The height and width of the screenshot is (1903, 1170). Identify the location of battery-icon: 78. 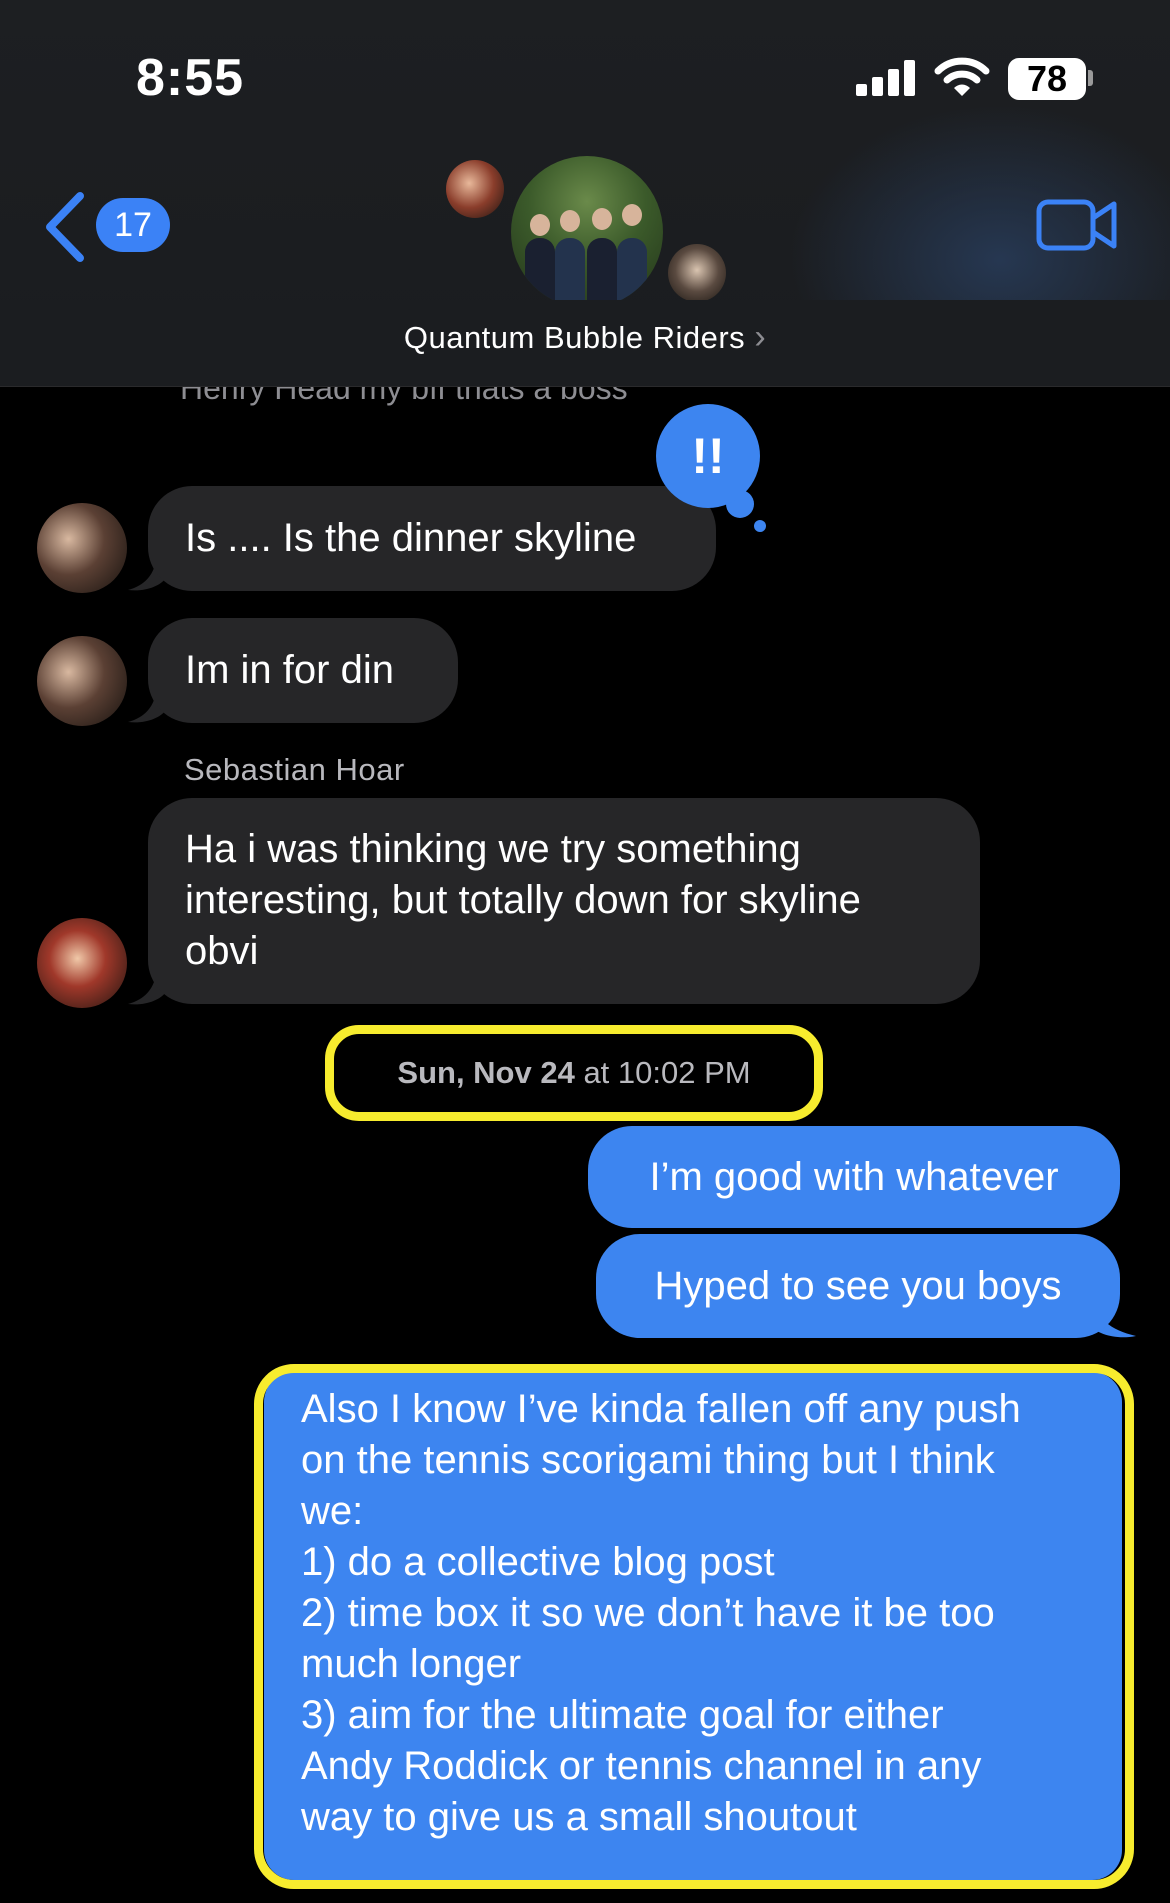
(1047, 79).